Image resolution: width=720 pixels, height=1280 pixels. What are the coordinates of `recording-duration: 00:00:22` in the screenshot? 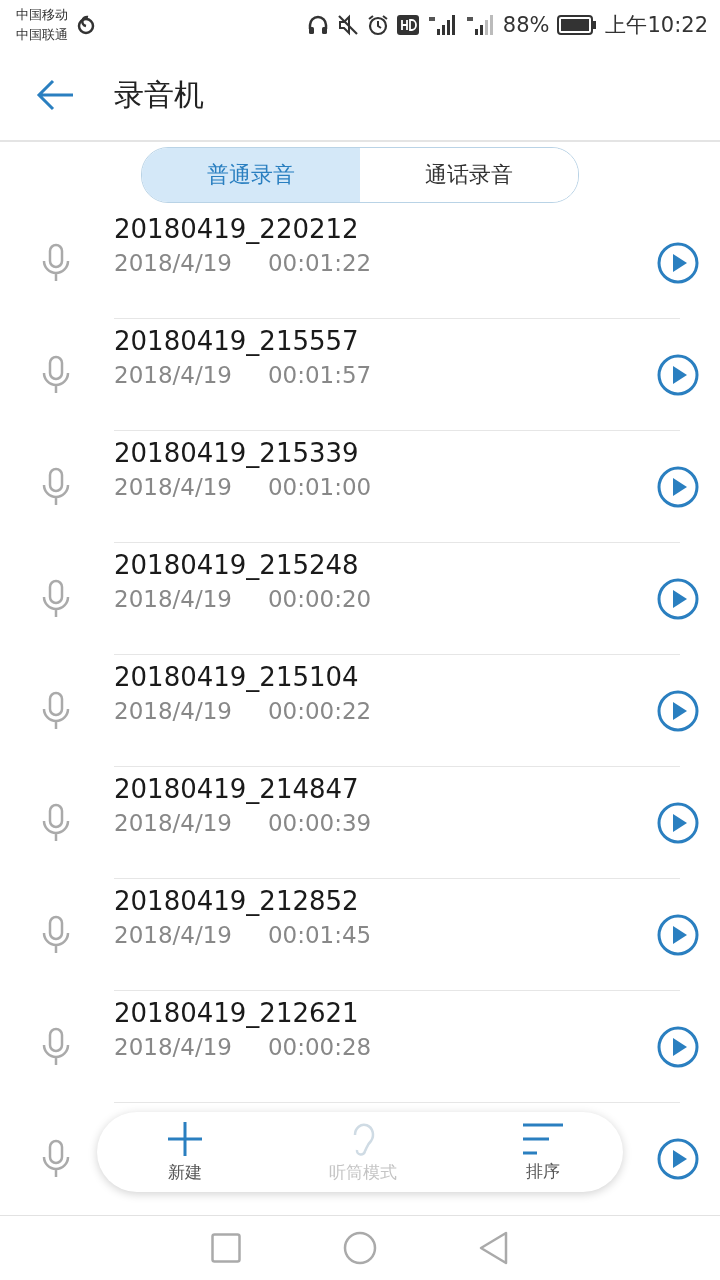 It's located at (319, 710).